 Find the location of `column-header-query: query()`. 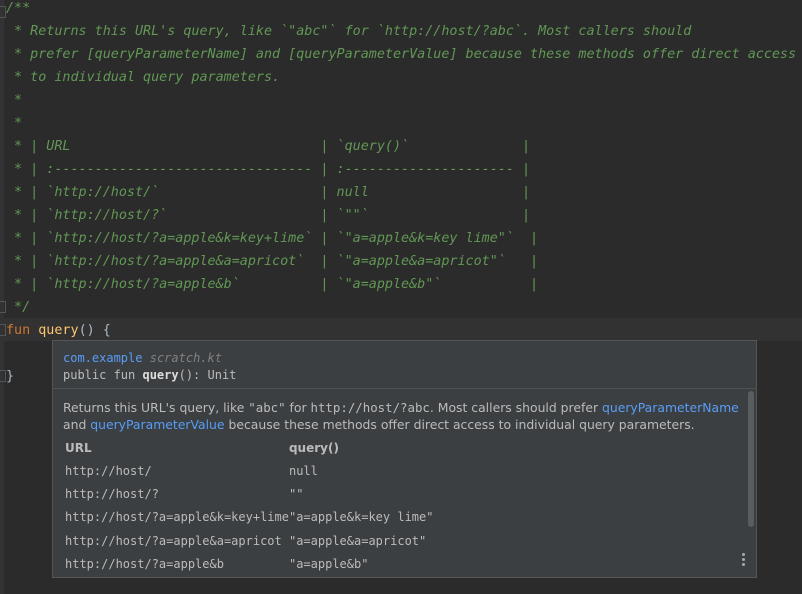

column-header-query: query() is located at coordinates (313, 448).